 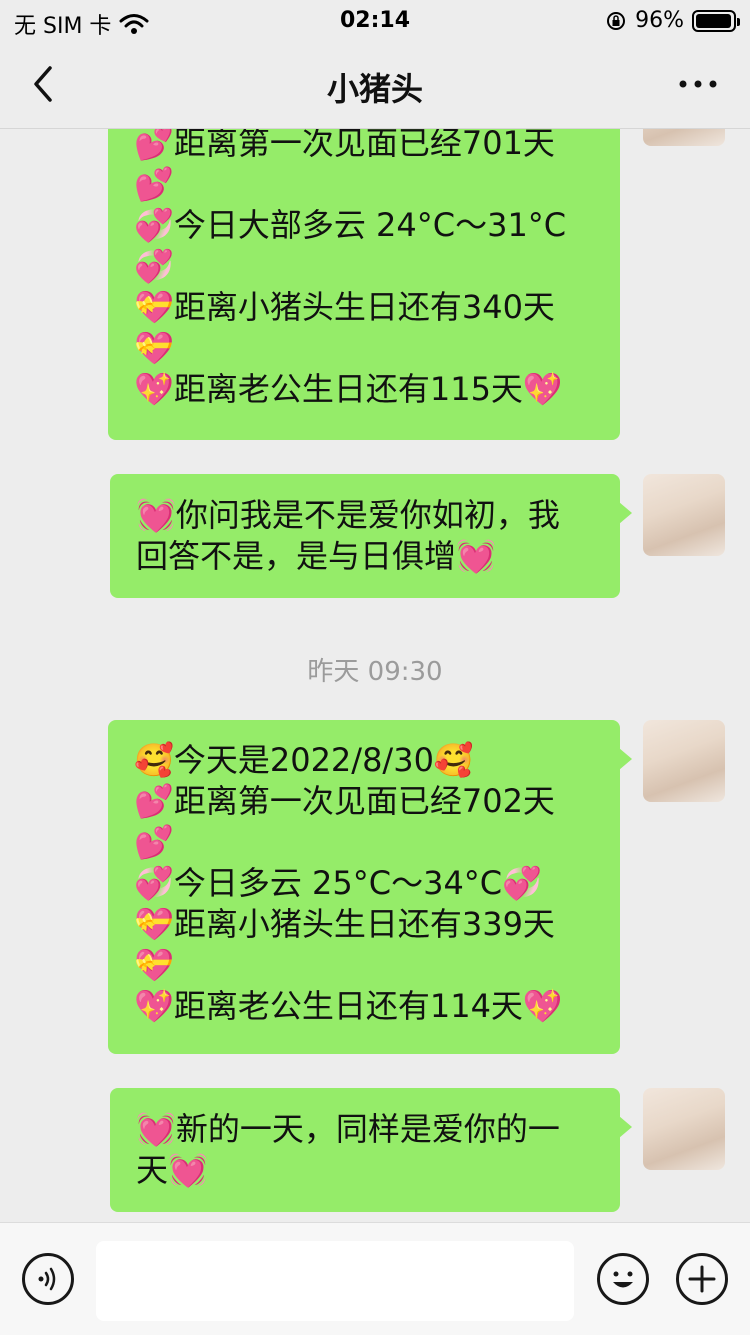 I want to click on message-bubble: 💓新的一天，同样是爱你的一 天💓, so click(x=371, y=1150).